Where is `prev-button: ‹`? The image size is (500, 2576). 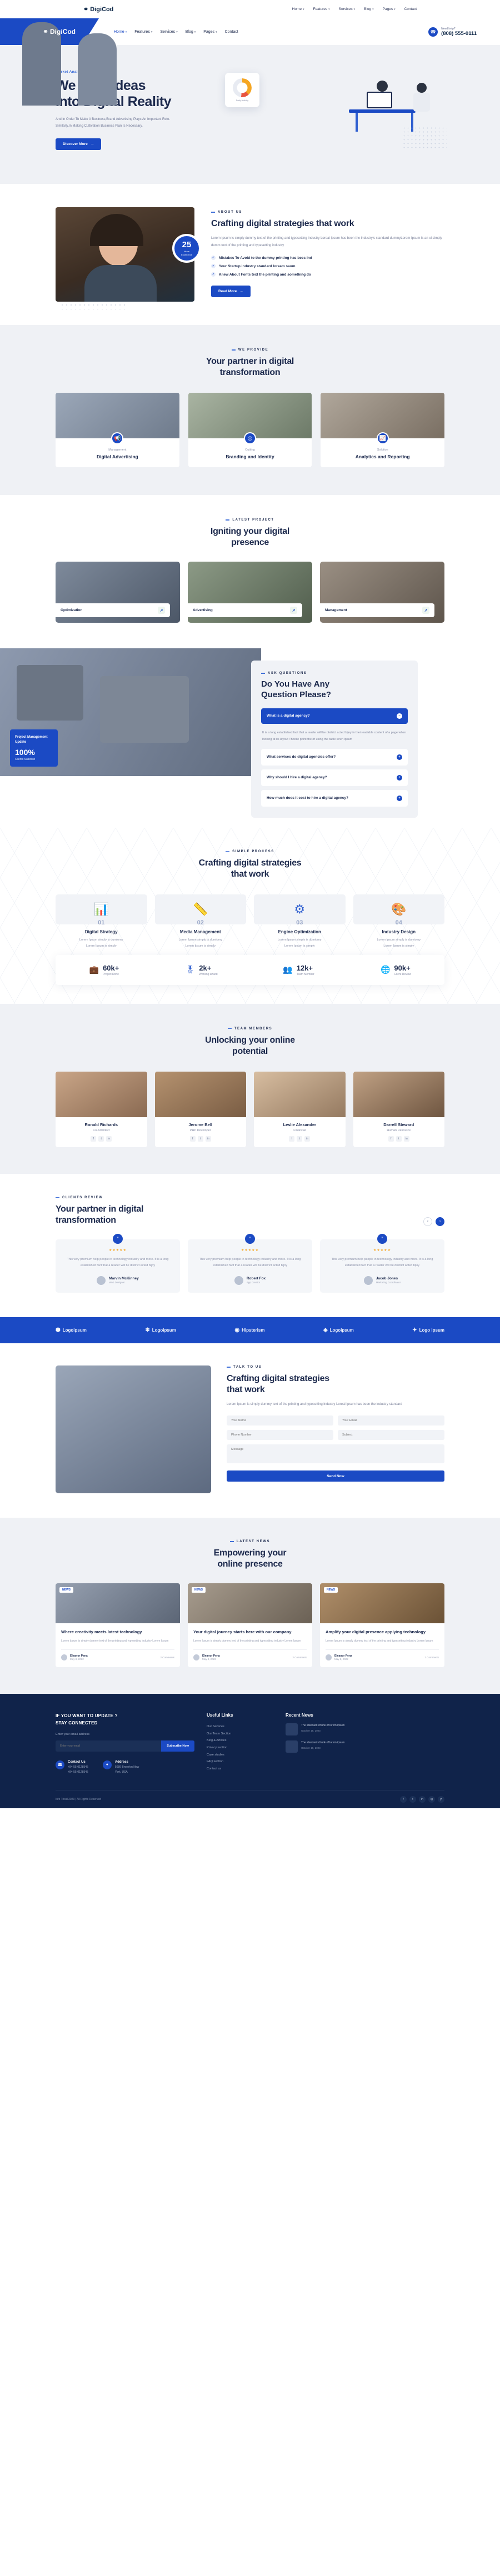
prev-button: ‹ is located at coordinates (427, 1221).